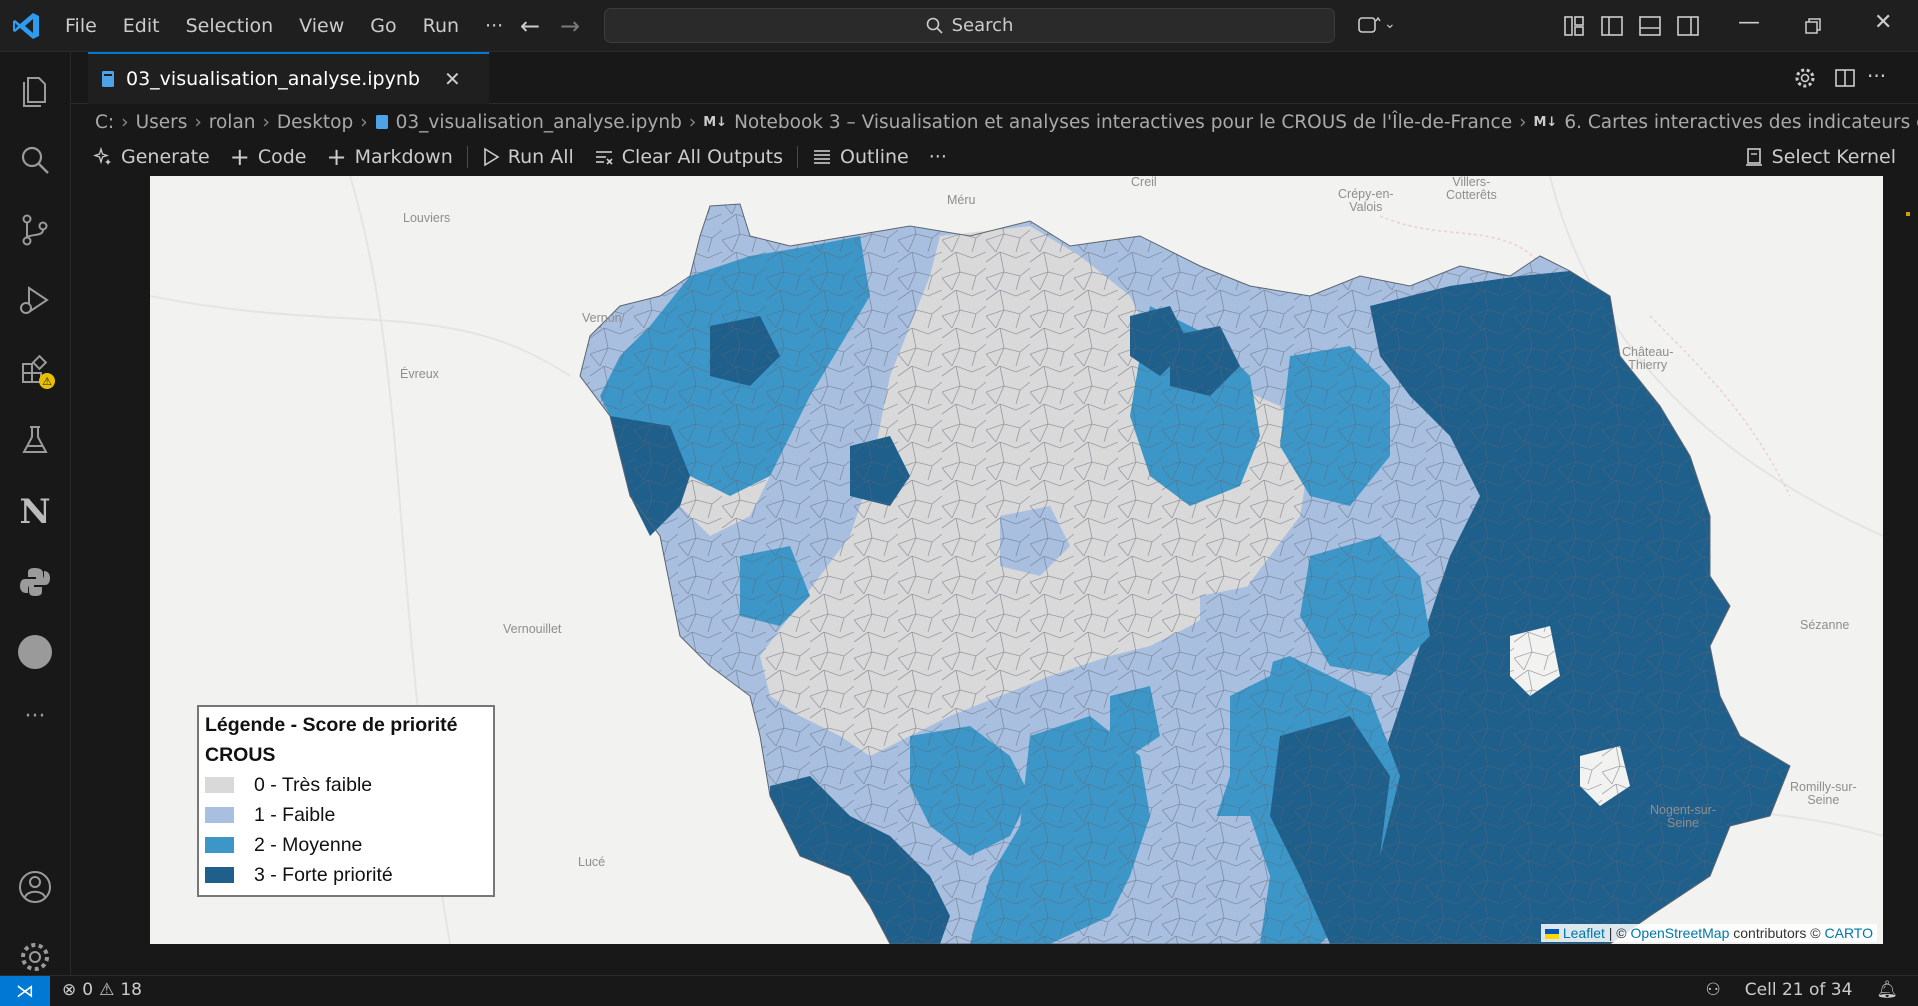  What do you see at coordinates (1688, 26) in the screenshot?
I see `toggle-secondary-sidebar-icon` at bounding box center [1688, 26].